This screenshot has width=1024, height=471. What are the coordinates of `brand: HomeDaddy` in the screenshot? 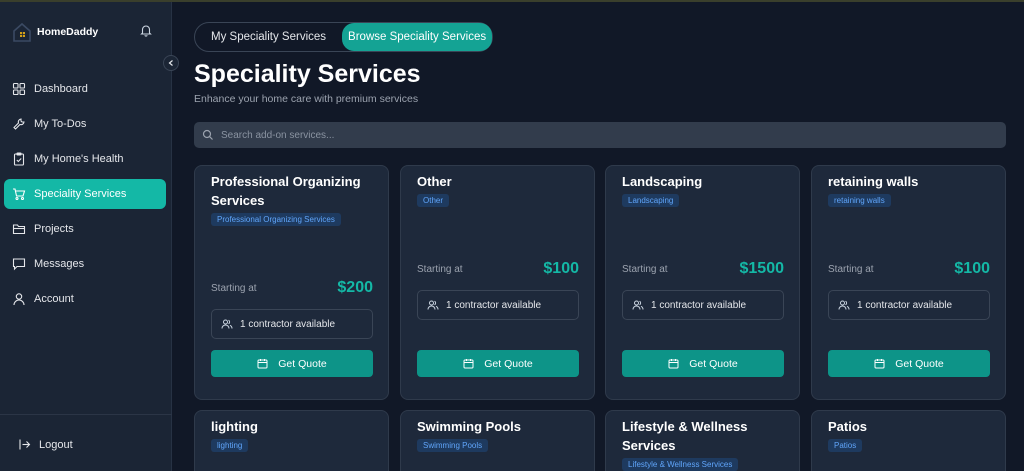 It's located at (55, 32).